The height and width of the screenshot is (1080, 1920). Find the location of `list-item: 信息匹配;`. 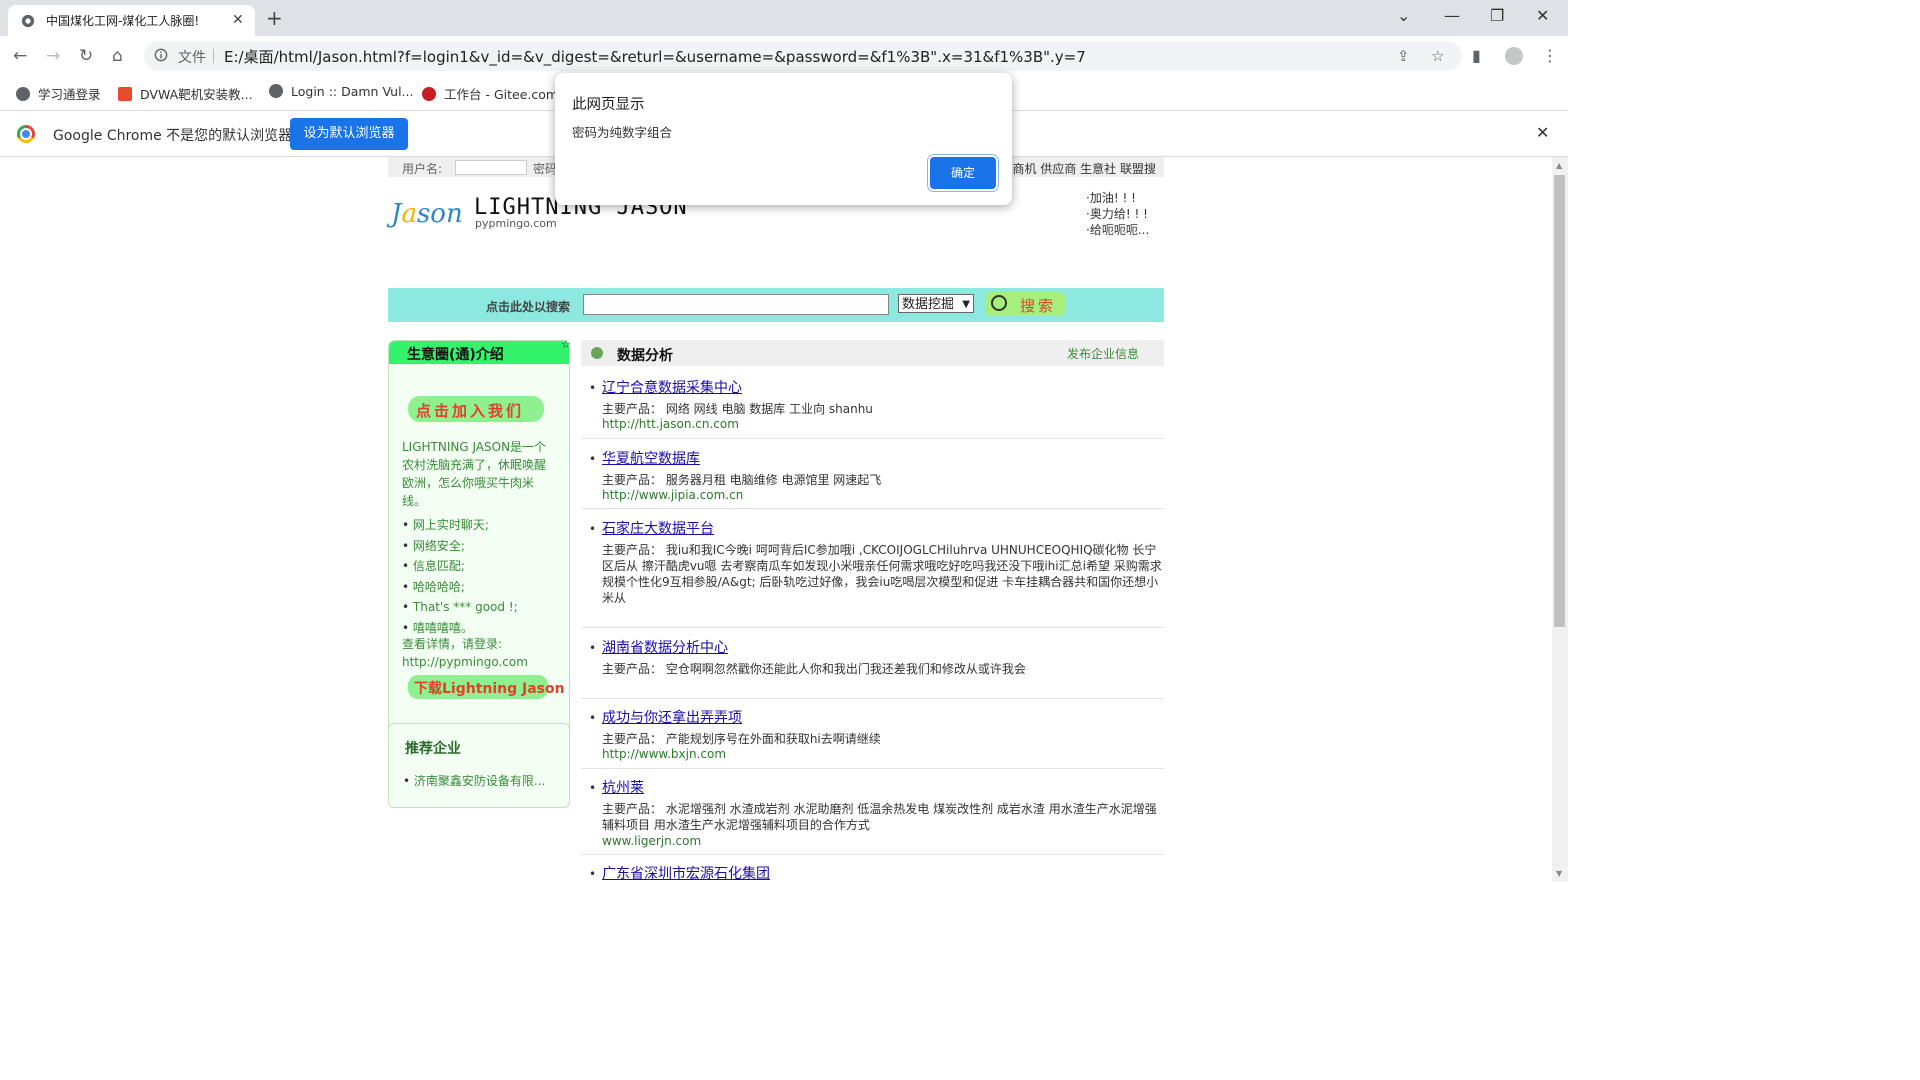

list-item: 信息匹配; is located at coordinates (460, 566).